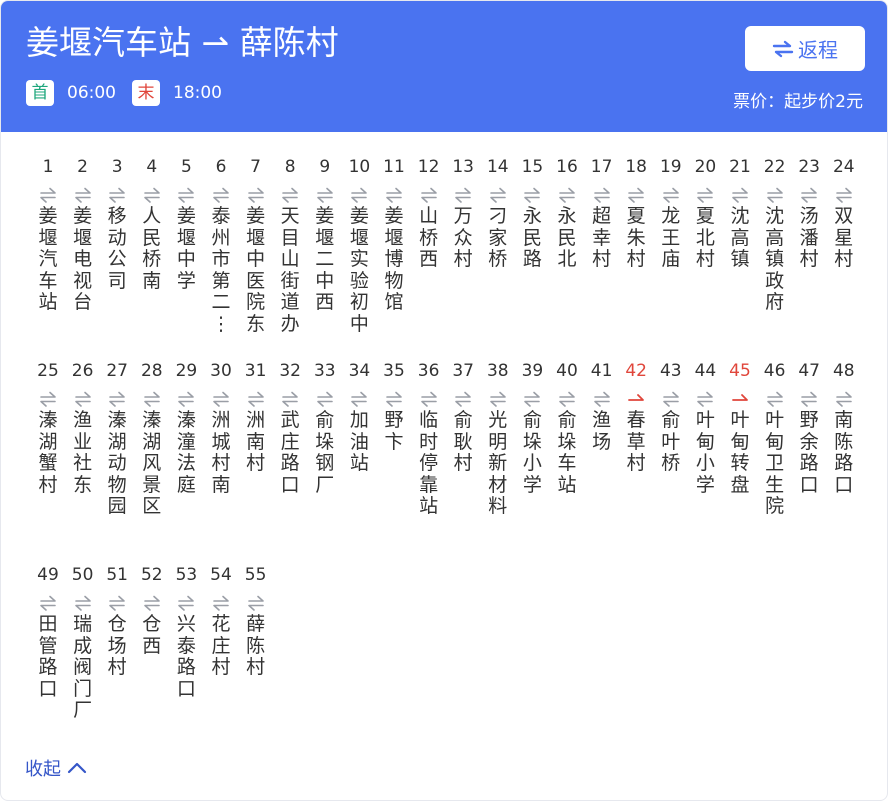 The width and height of the screenshot is (889, 802). What do you see at coordinates (705, 371) in the screenshot?
I see `stop-number: 44` at bounding box center [705, 371].